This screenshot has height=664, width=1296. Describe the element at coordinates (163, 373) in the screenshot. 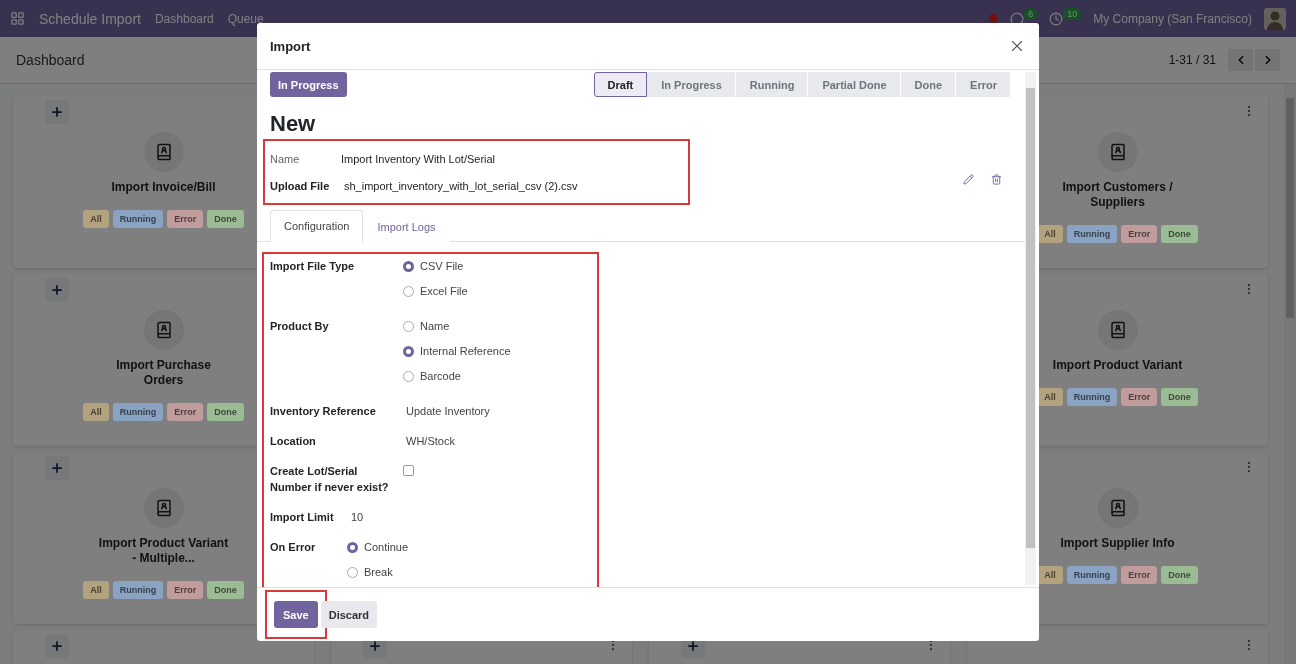

I see `card-title: Import Purchase Orders` at that location.